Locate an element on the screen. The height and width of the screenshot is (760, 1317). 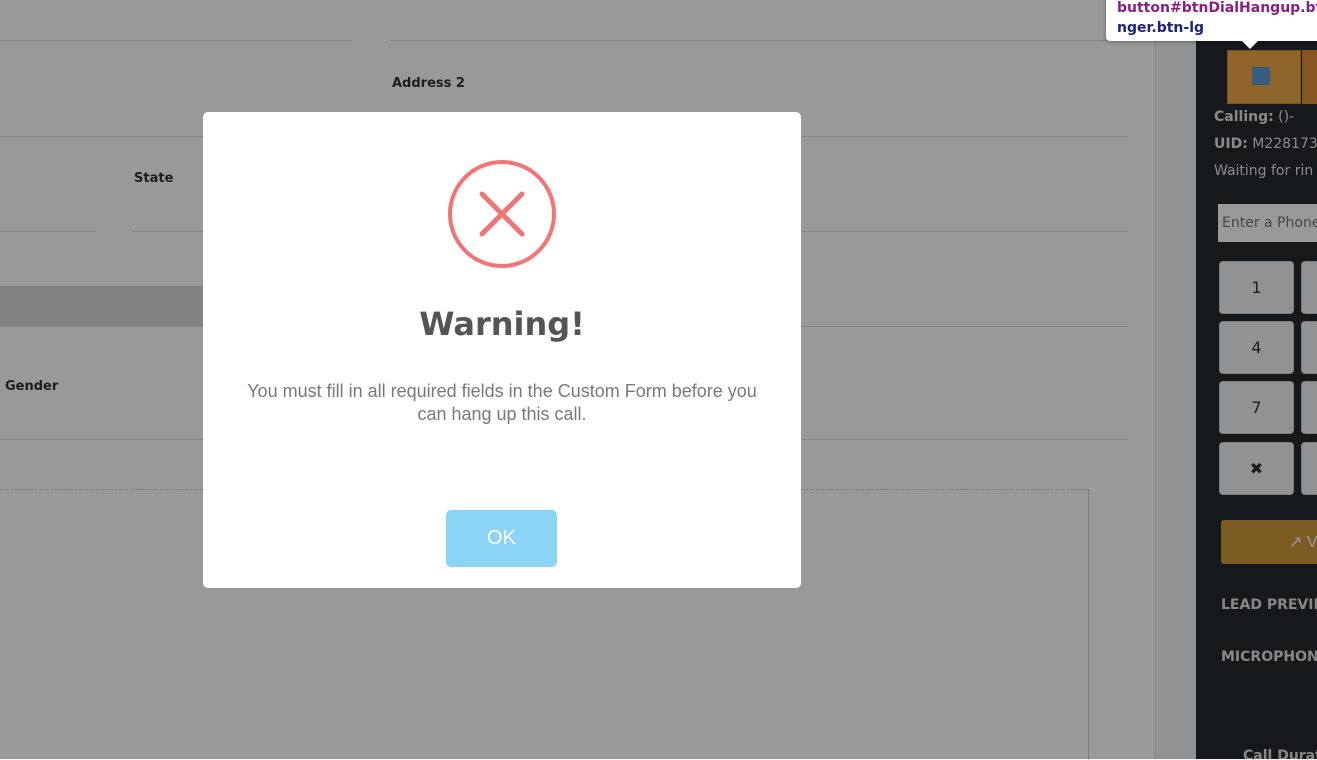
error-x-icon is located at coordinates (502, 214).